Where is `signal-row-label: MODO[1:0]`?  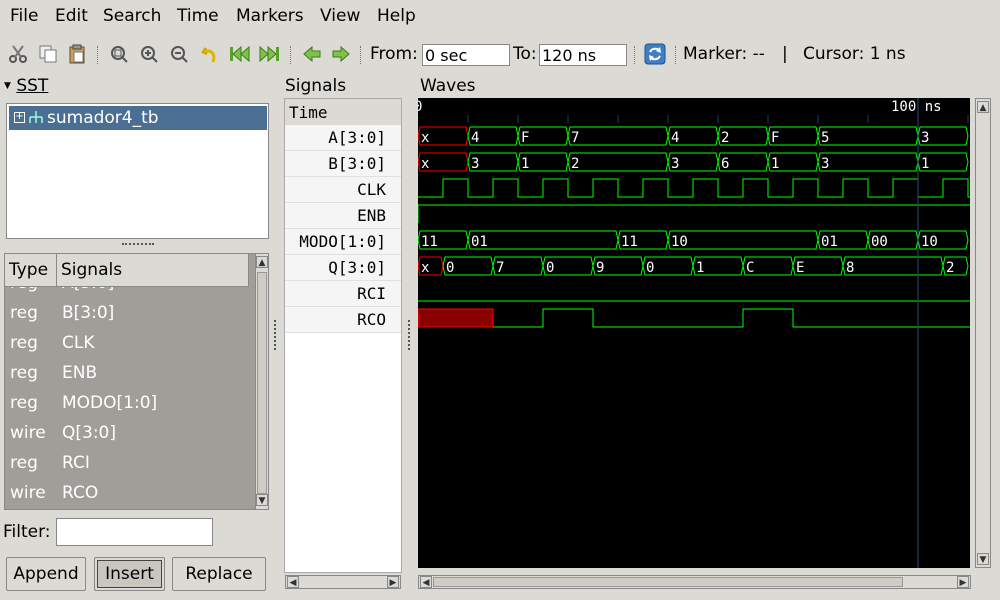 signal-row-label: MODO[1:0] is located at coordinates (343, 242).